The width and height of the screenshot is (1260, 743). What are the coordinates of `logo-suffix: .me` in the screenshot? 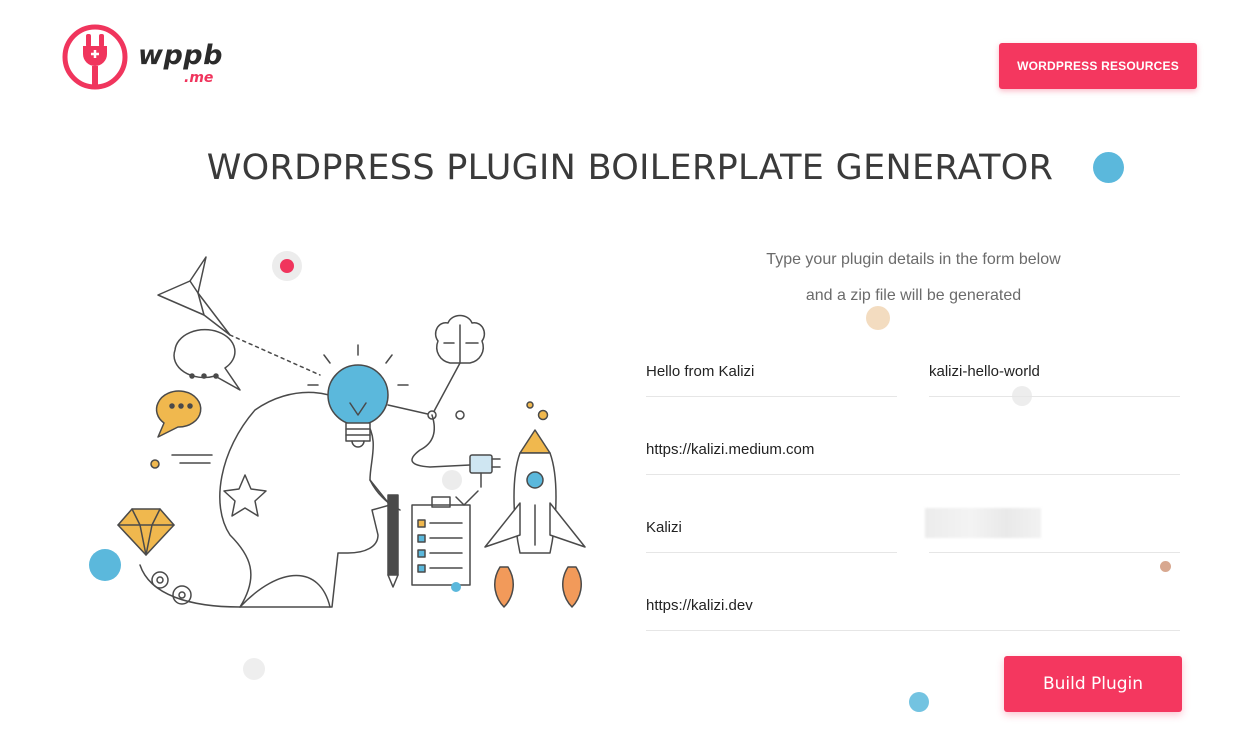 It's located at (199, 78).